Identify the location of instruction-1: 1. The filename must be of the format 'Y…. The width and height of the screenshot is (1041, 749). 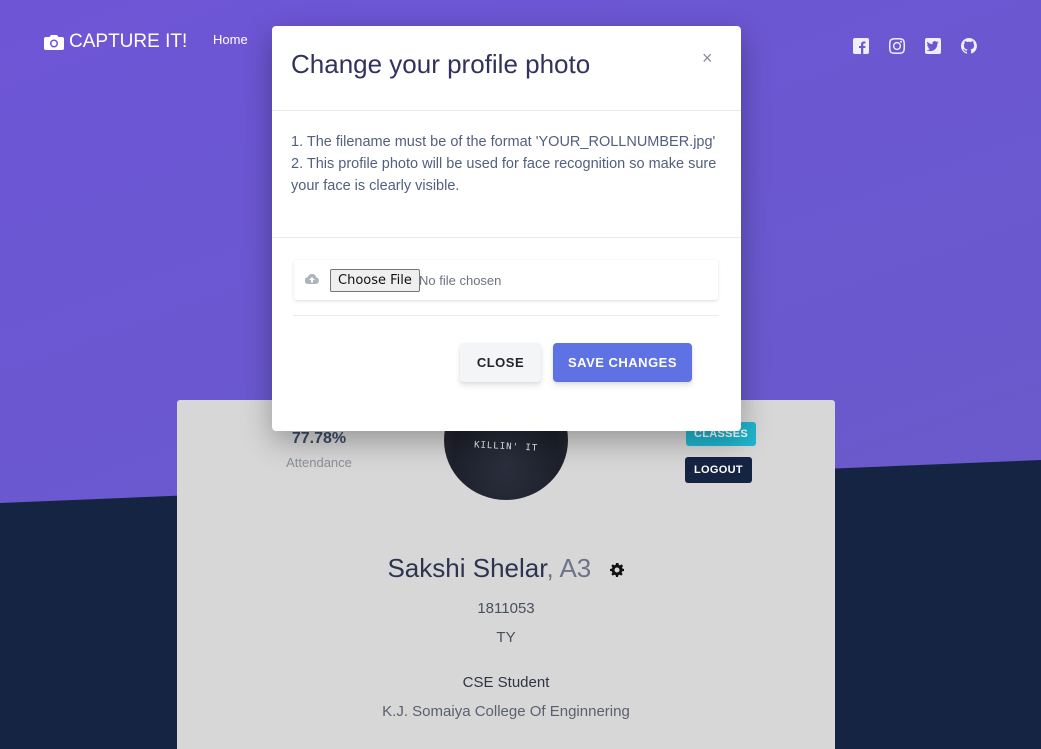
(503, 142).